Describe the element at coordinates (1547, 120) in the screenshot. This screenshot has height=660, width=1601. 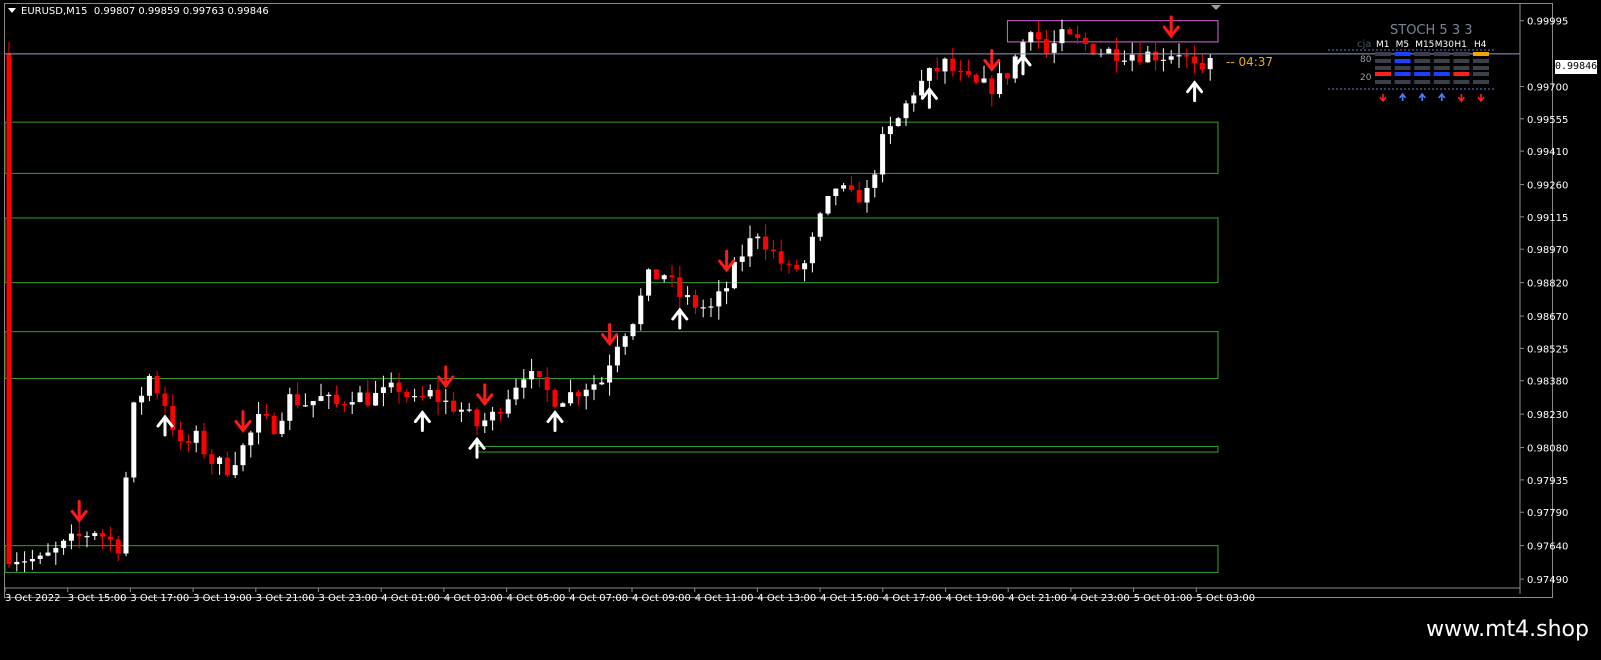
I see `price-tick-label: 0.99555` at that location.